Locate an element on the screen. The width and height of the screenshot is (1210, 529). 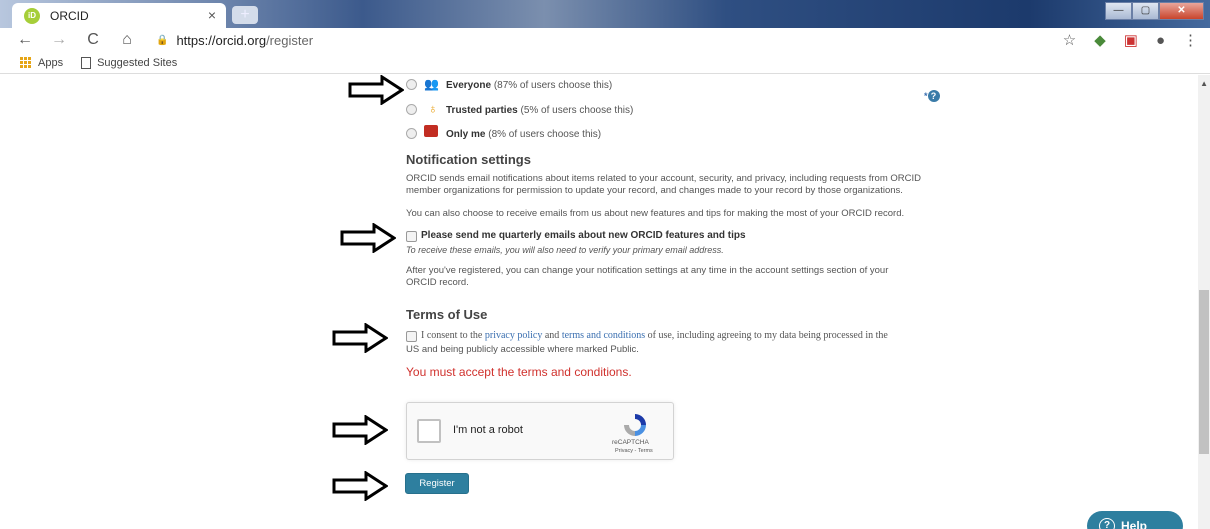
recaptcha-logo-icon is located at coordinates (635, 425).